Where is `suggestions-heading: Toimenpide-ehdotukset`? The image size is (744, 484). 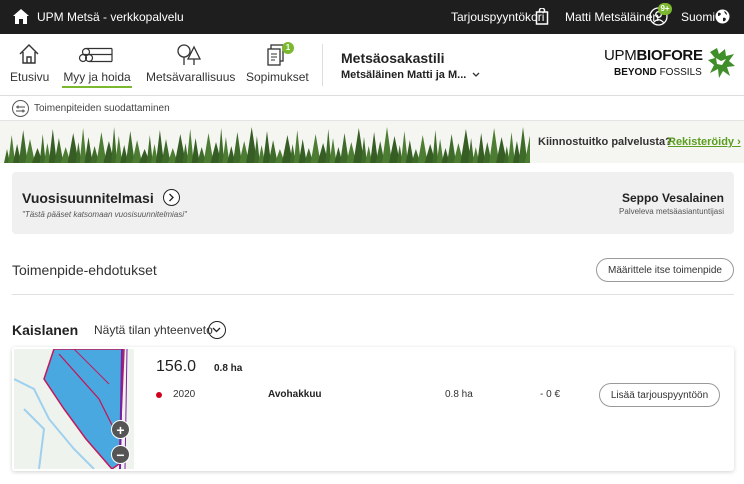
suggestions-heading: Toimenpide-ehdotukset is located at coordinates (84, 270).